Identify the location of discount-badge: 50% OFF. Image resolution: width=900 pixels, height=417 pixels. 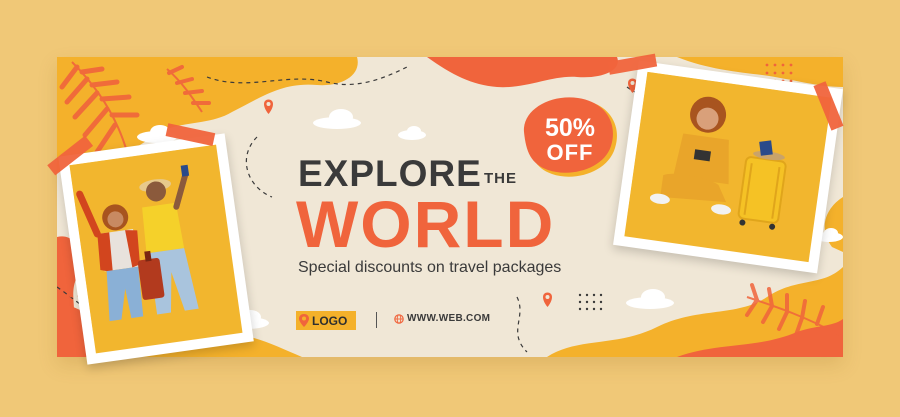
(570, 138).